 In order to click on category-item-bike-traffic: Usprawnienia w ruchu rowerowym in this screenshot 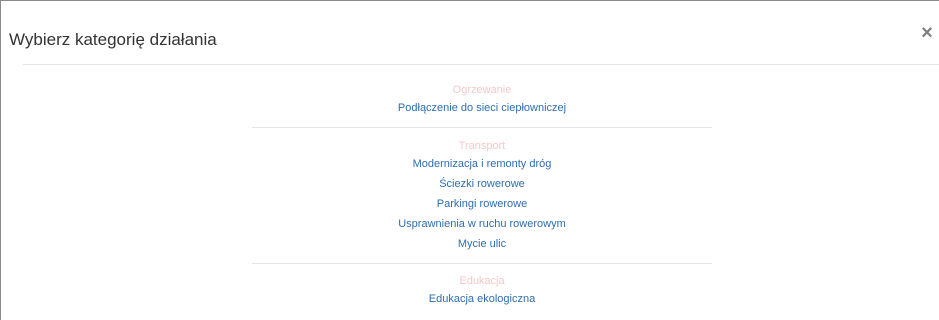, I will do `click(482, 224)`.